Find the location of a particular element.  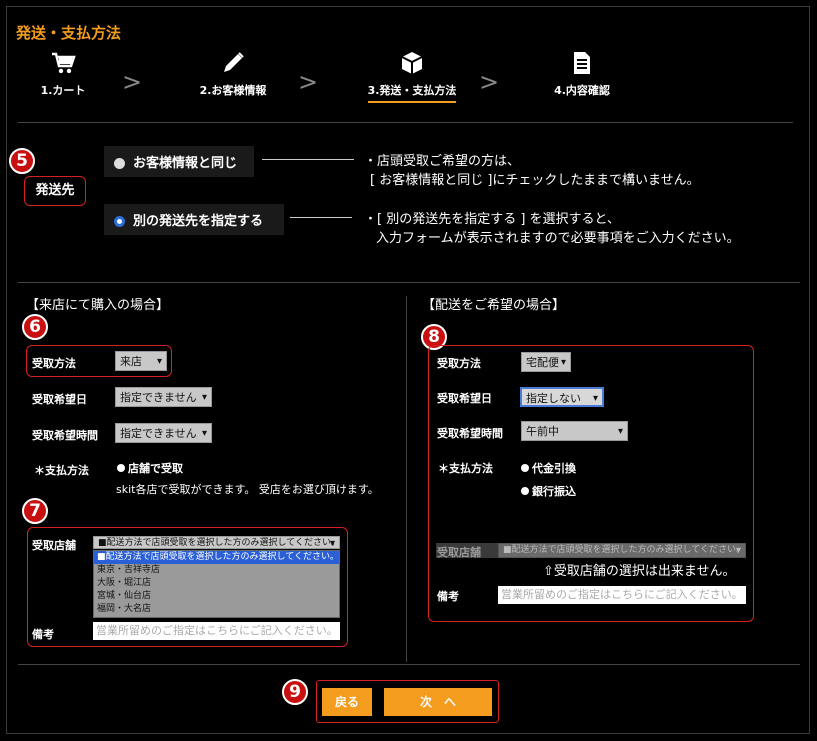

shop-option: ■配送方法で店頭受取を選択した方のみ選択してください。 is located at coordinates (216, 557).